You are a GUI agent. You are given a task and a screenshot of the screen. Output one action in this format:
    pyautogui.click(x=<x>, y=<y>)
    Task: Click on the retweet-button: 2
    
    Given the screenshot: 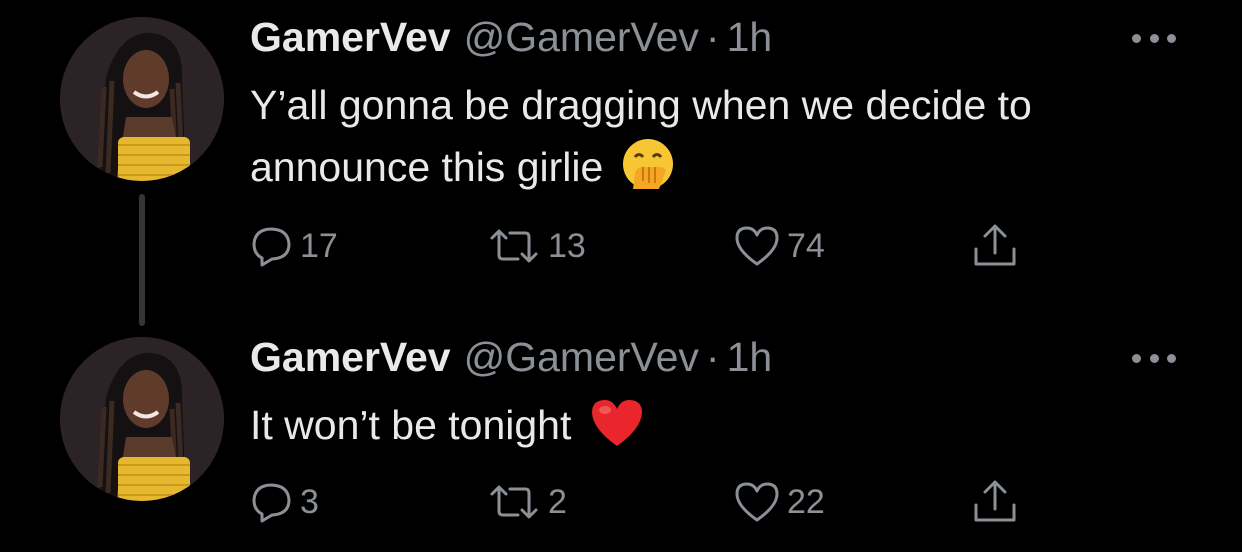 What is the action you would take?
    pyautogui.click(x=527, y=502)
    